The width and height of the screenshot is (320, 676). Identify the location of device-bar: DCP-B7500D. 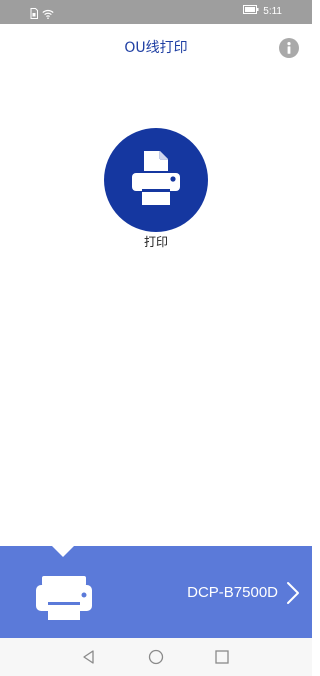
(156, 592).